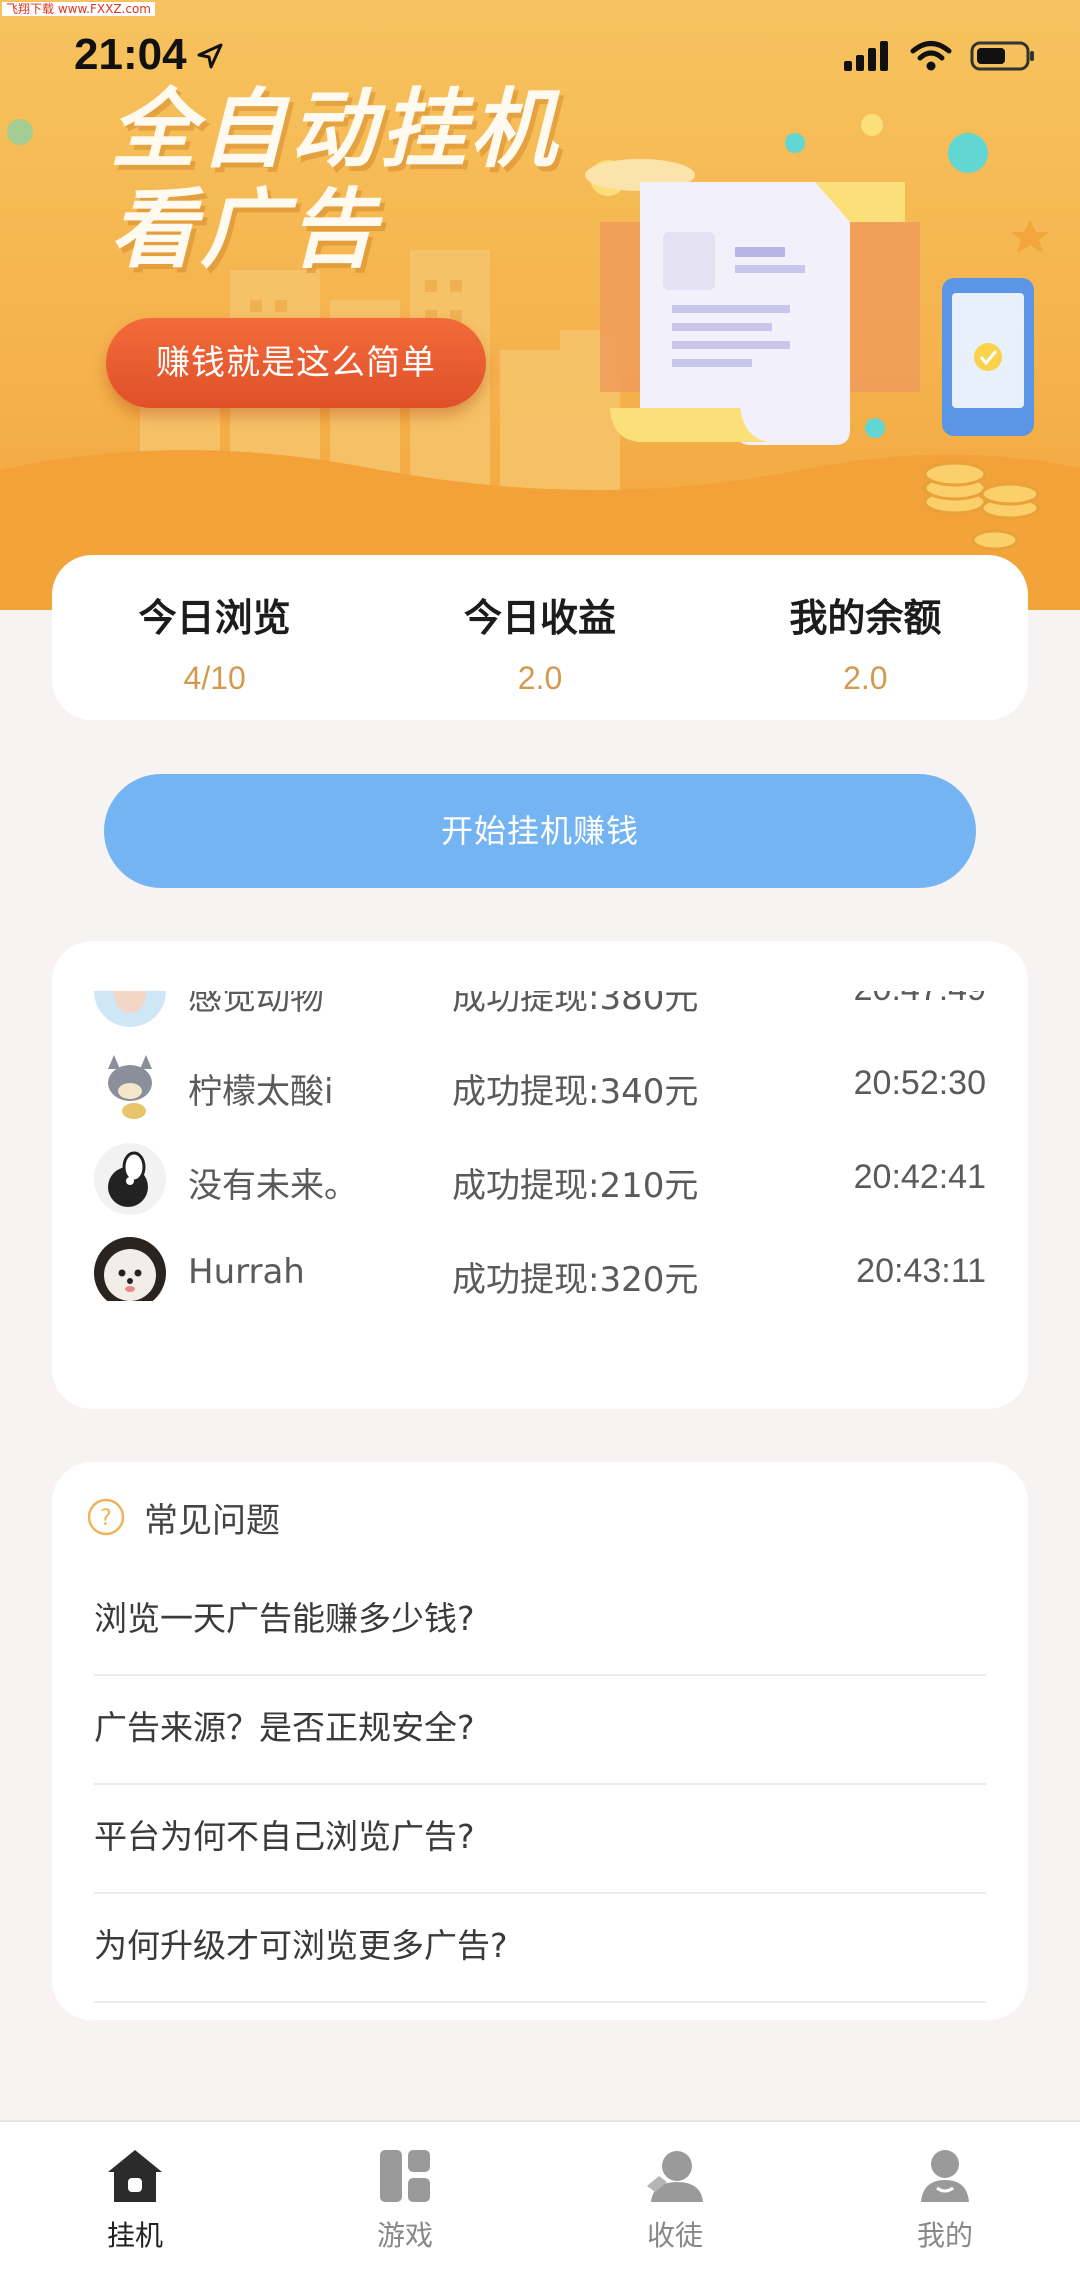 Image resolution: width=1080 pixels, height=2269 pixels. What do you see at coordinates (246, 1272) in the screenshot?
I see `ticker-username: Hurrah` at bounding box center [246, 1272].